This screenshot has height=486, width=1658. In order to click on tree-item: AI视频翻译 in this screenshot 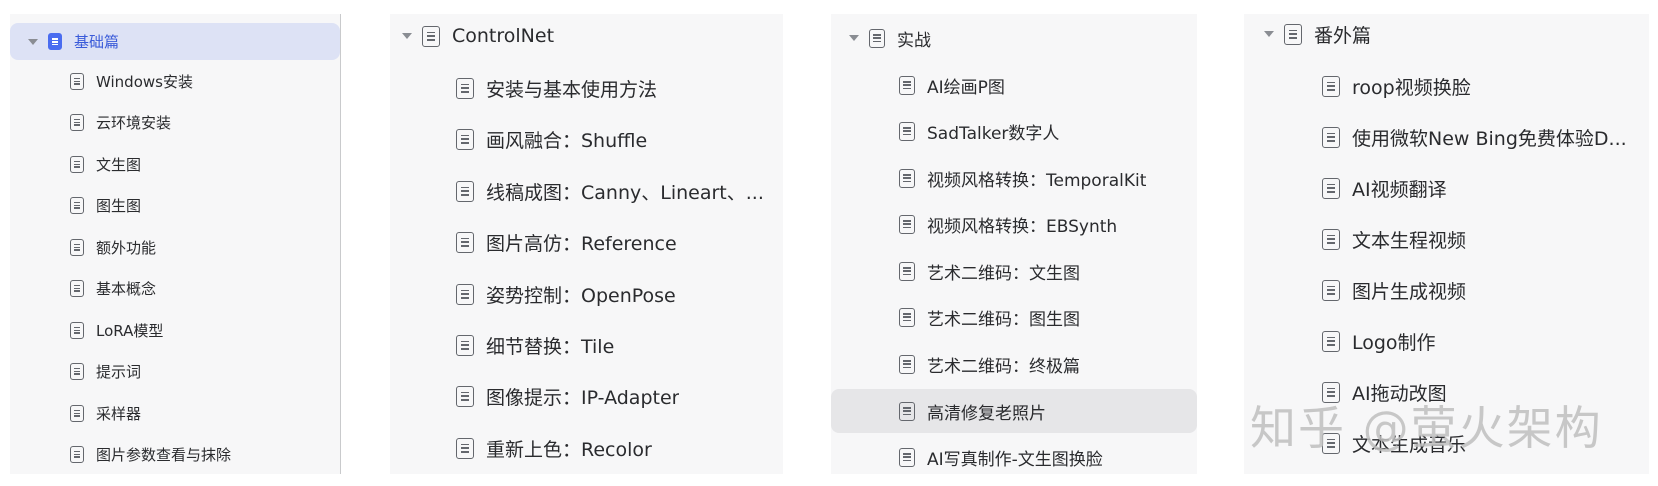, I will do `click(1446, 188)`.